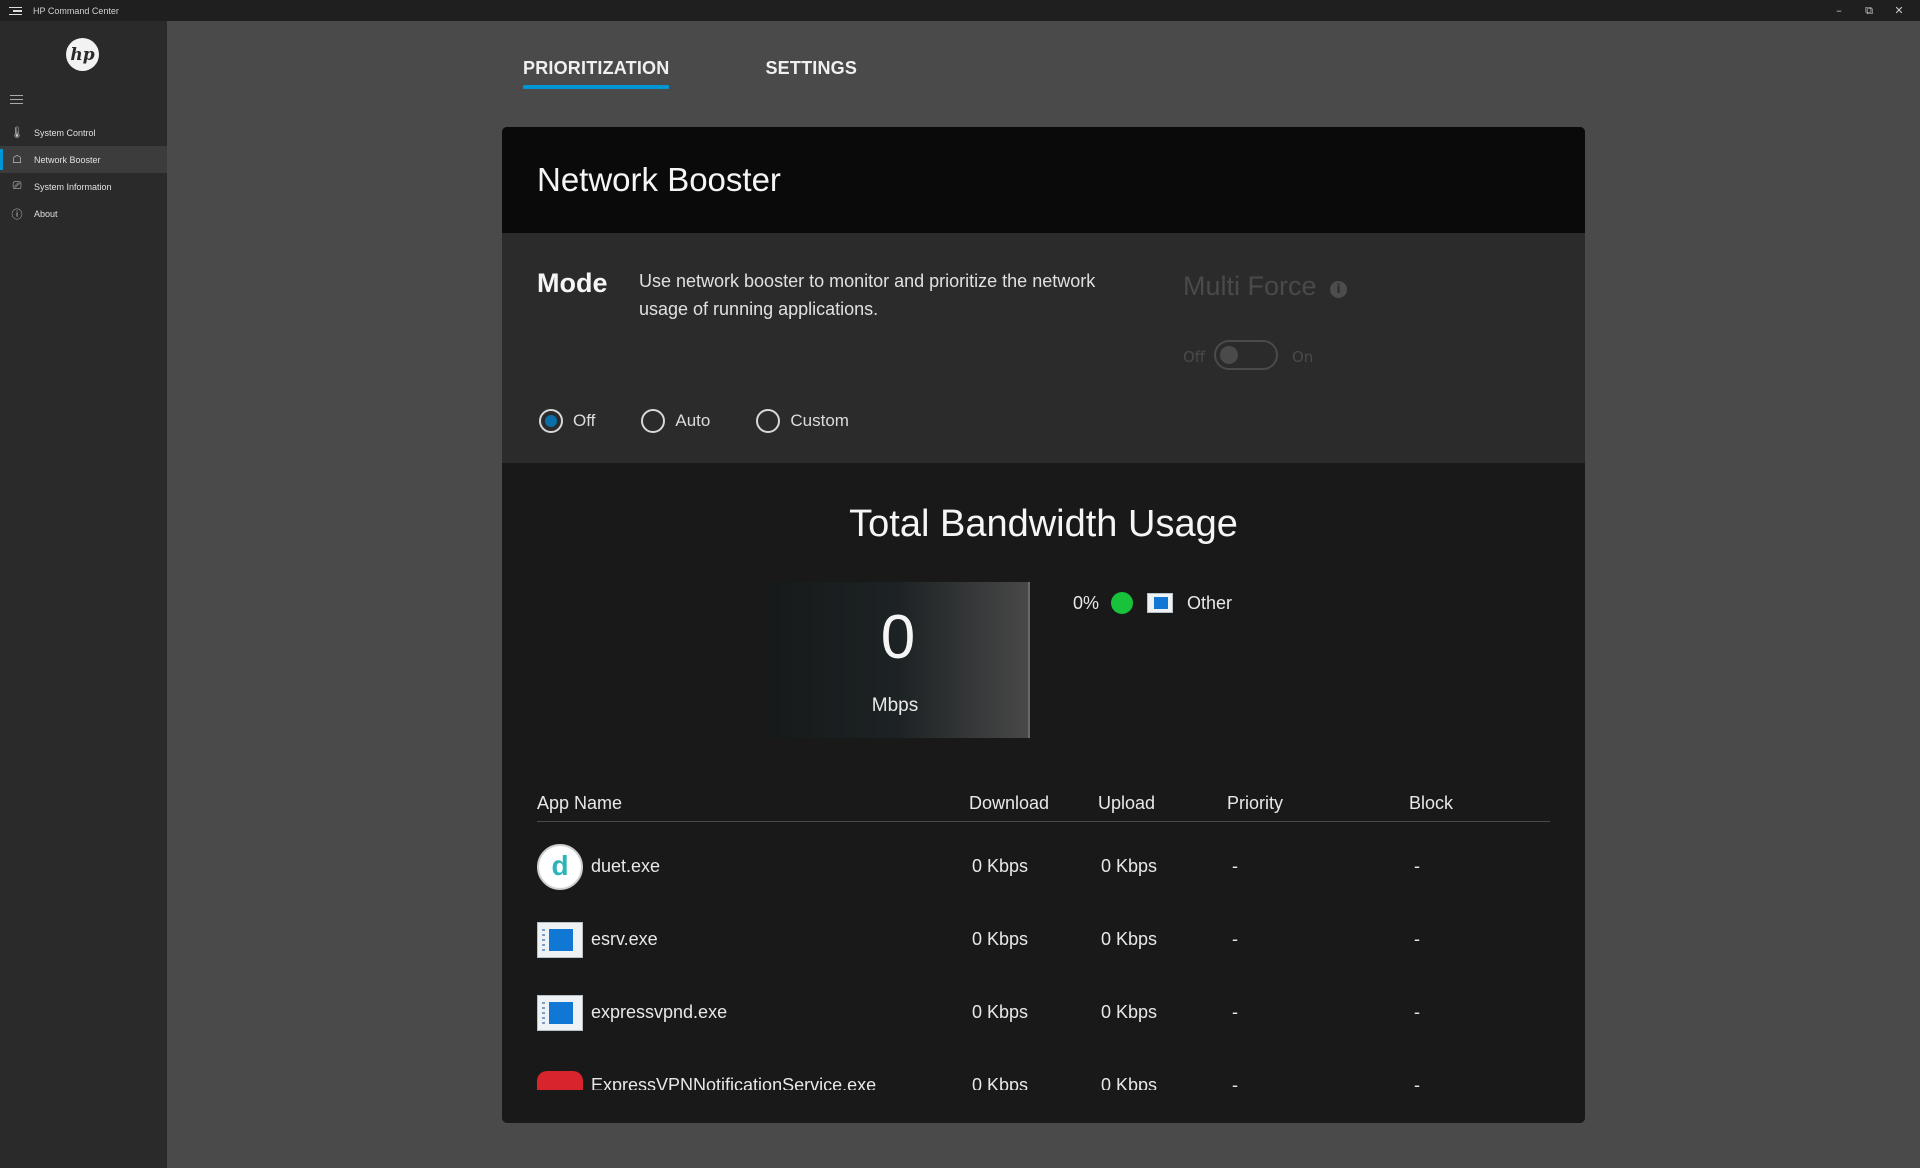 This screenshot has width=1920, height=1168. I want to click on column-block: Block, so click(1431, 803).